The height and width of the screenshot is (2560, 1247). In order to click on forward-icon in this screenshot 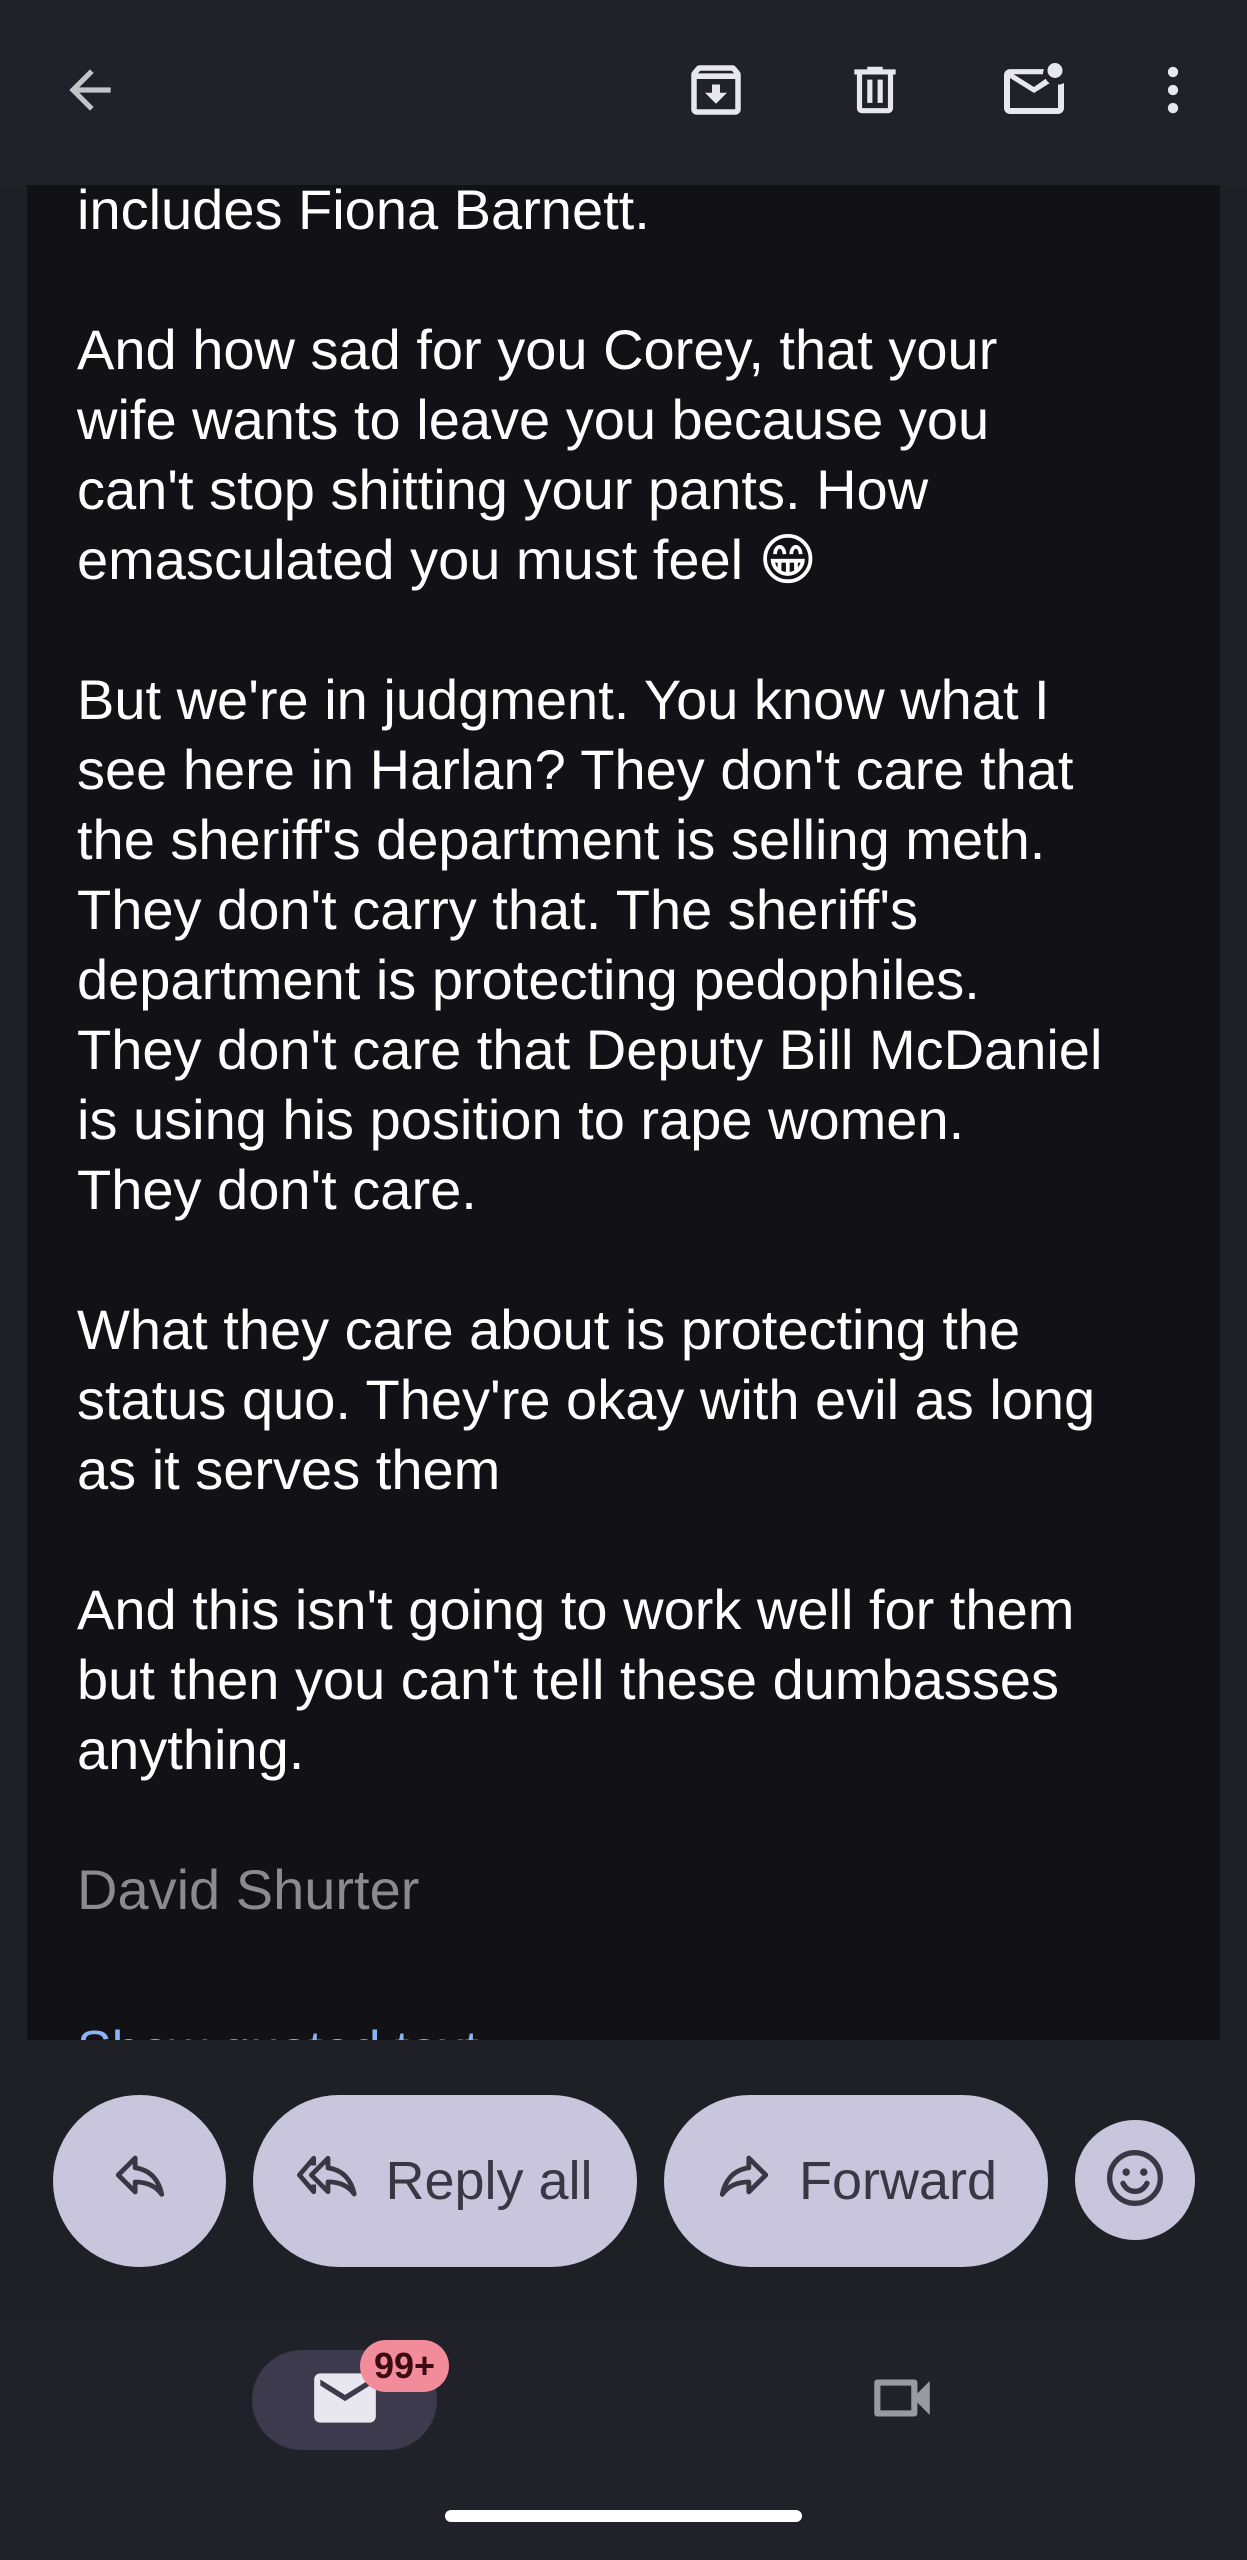, I will do `click(744, 2181)`.